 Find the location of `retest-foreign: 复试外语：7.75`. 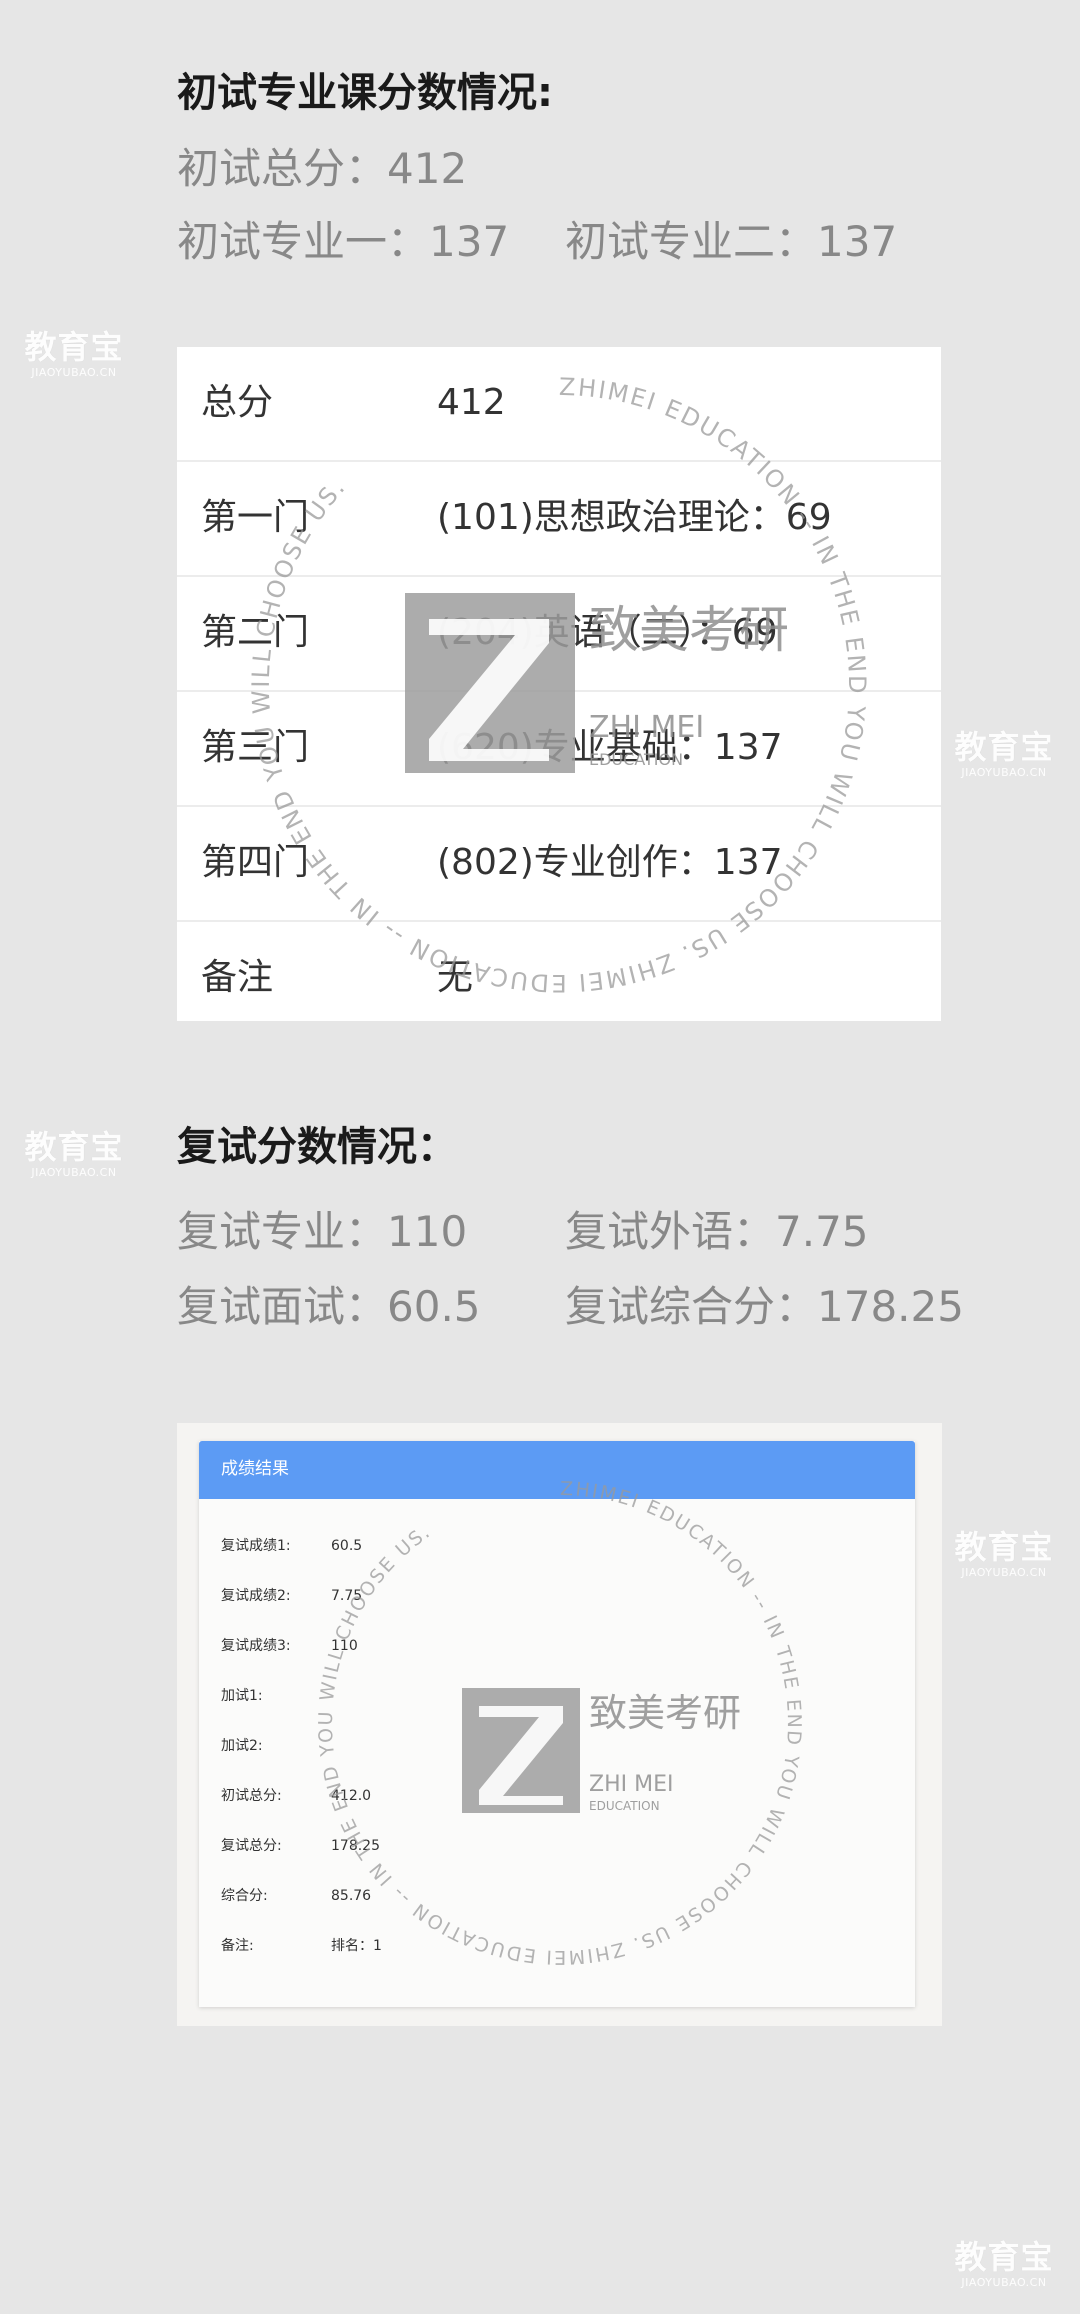

retest-foreign: 复试外语：7.75 is located at coordinates (717, 1231).